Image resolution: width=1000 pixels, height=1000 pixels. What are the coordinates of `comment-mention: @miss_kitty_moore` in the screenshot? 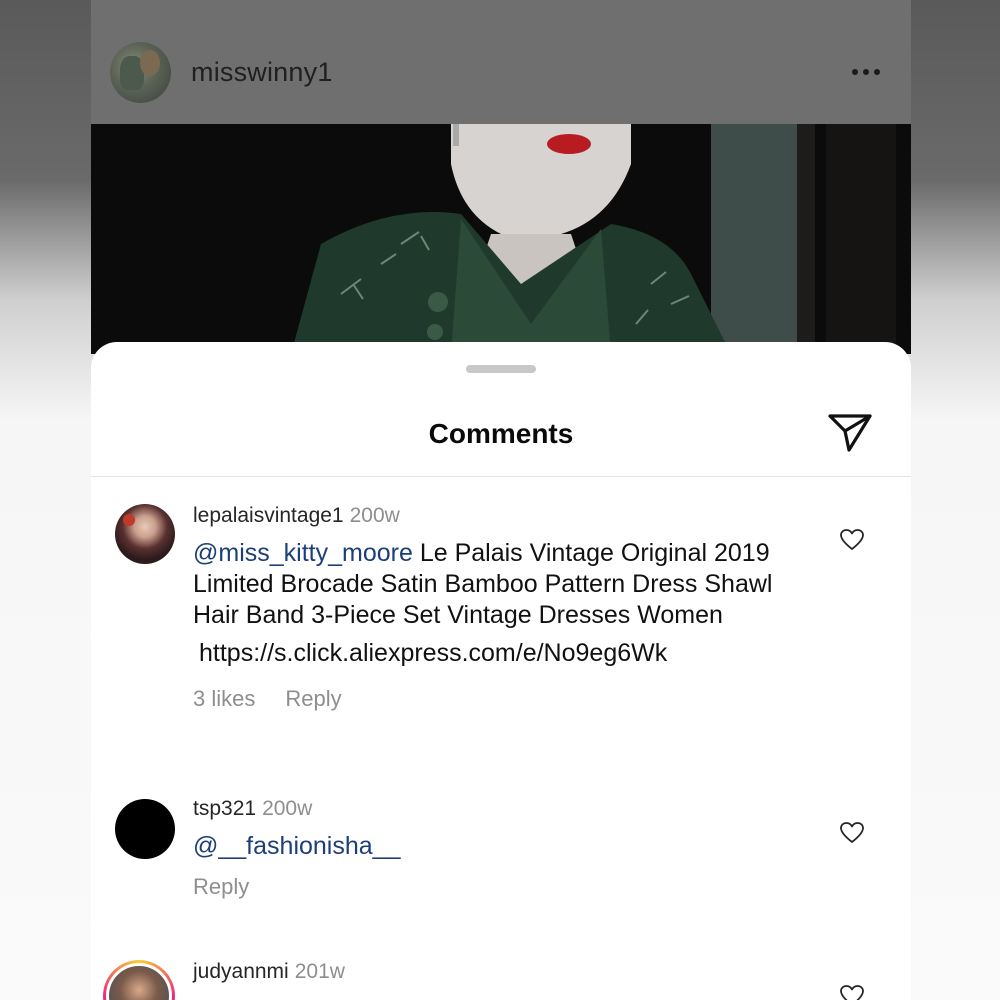 It's located at (303, 553).